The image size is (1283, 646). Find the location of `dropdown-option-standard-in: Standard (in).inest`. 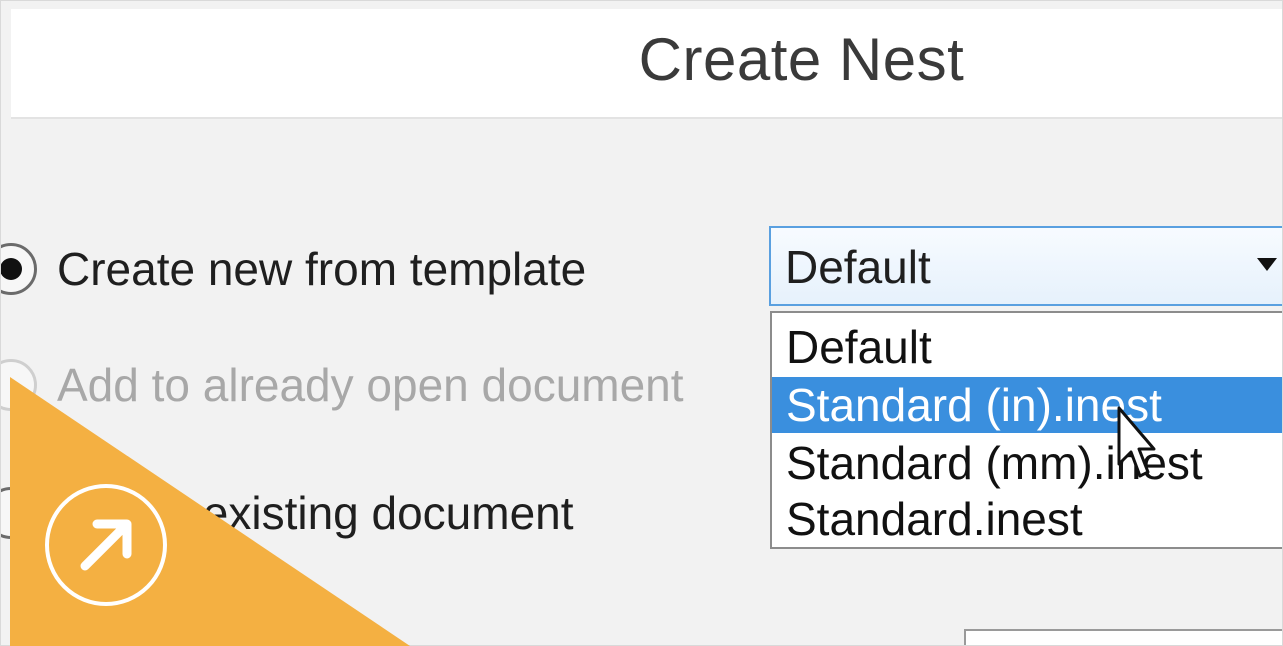

dropdown-option-standard-in: Standard (in).inest is located at coordinates (1027, 405).